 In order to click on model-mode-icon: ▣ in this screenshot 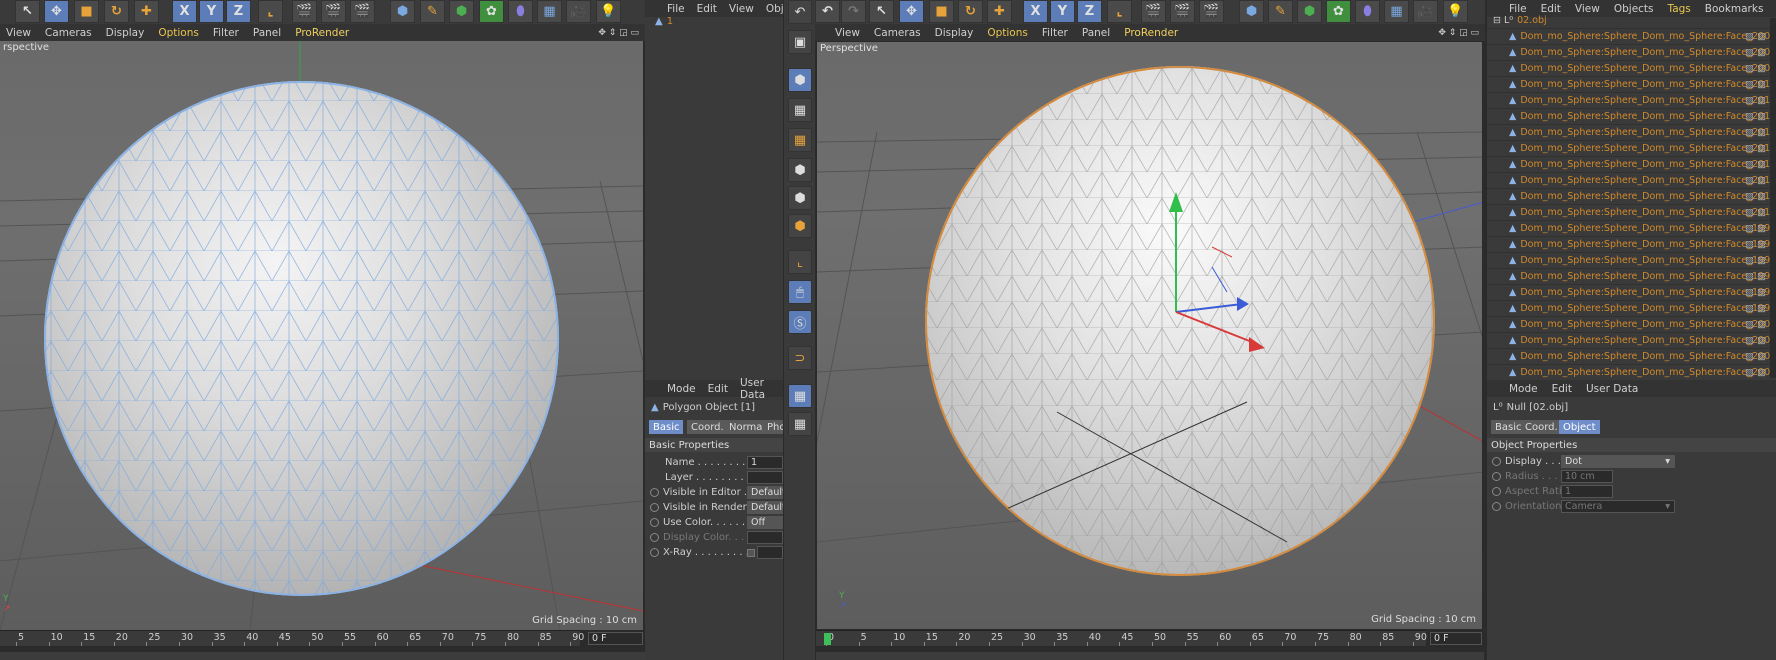, I will do `click(800, 42)`.